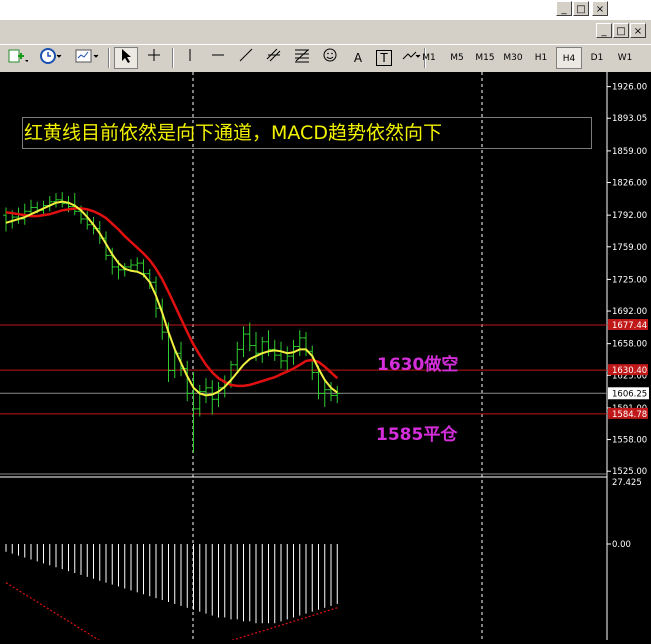  Describe the element at coordinates (627, 483) in the screenshot. I see `macd-tick-label: 27.425` at that location.